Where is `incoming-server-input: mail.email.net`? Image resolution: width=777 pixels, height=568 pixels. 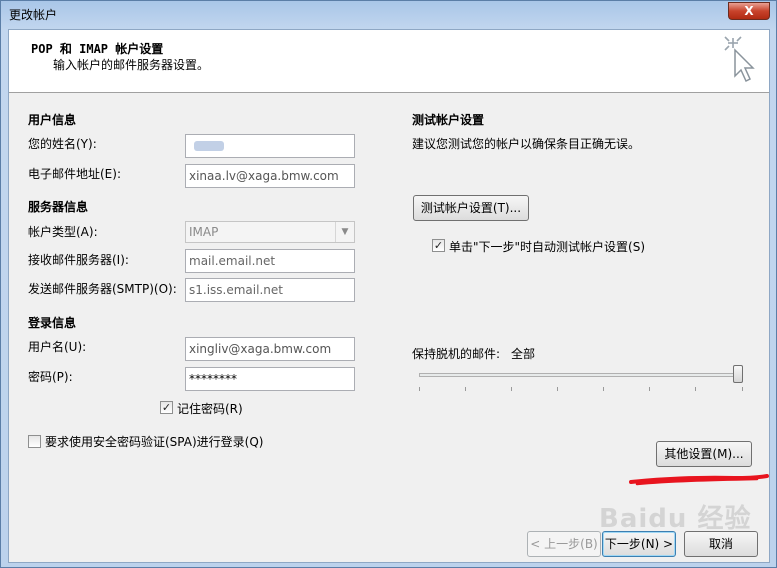 incoming-server-input: mail.email.net is located at coordinates (270, 261).